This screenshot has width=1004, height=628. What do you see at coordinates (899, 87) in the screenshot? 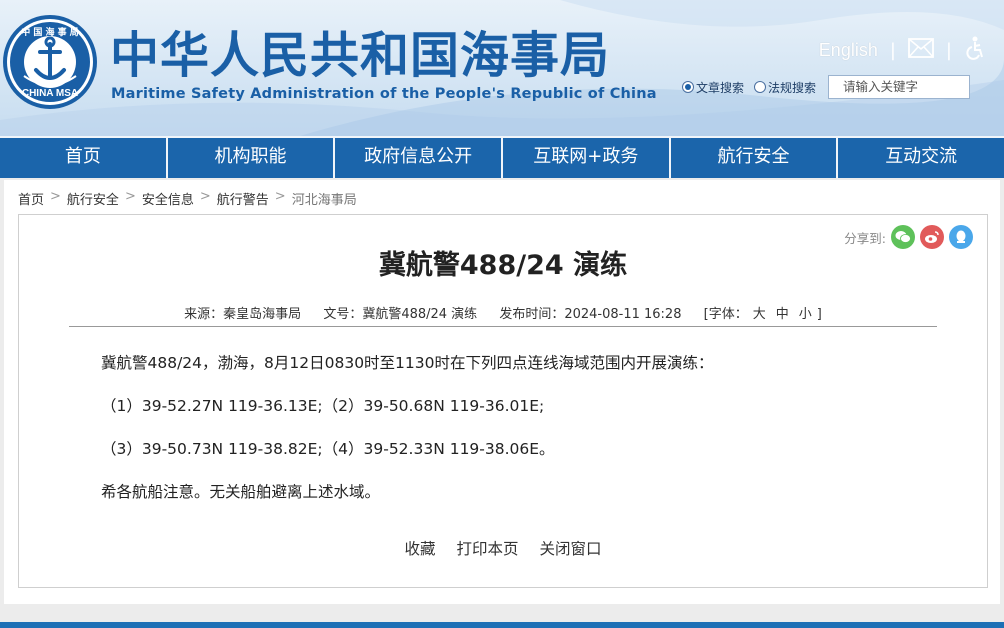
I see `search-input: 请输入关键字` at bounding box center [899, 87].